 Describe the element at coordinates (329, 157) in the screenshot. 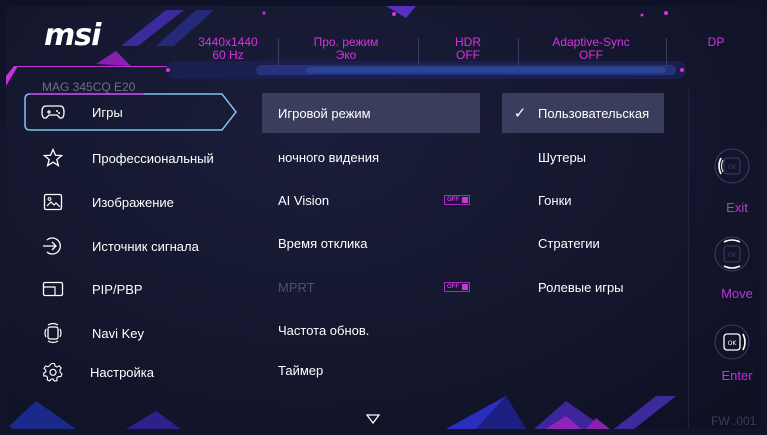

I see `submenu-item-label: ночного видения` at that location.